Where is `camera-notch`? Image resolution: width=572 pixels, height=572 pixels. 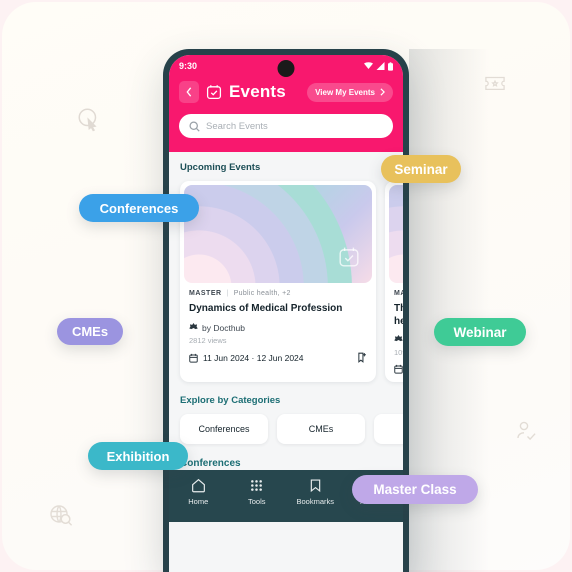 camera-notch is located at coordinates (286, 68).